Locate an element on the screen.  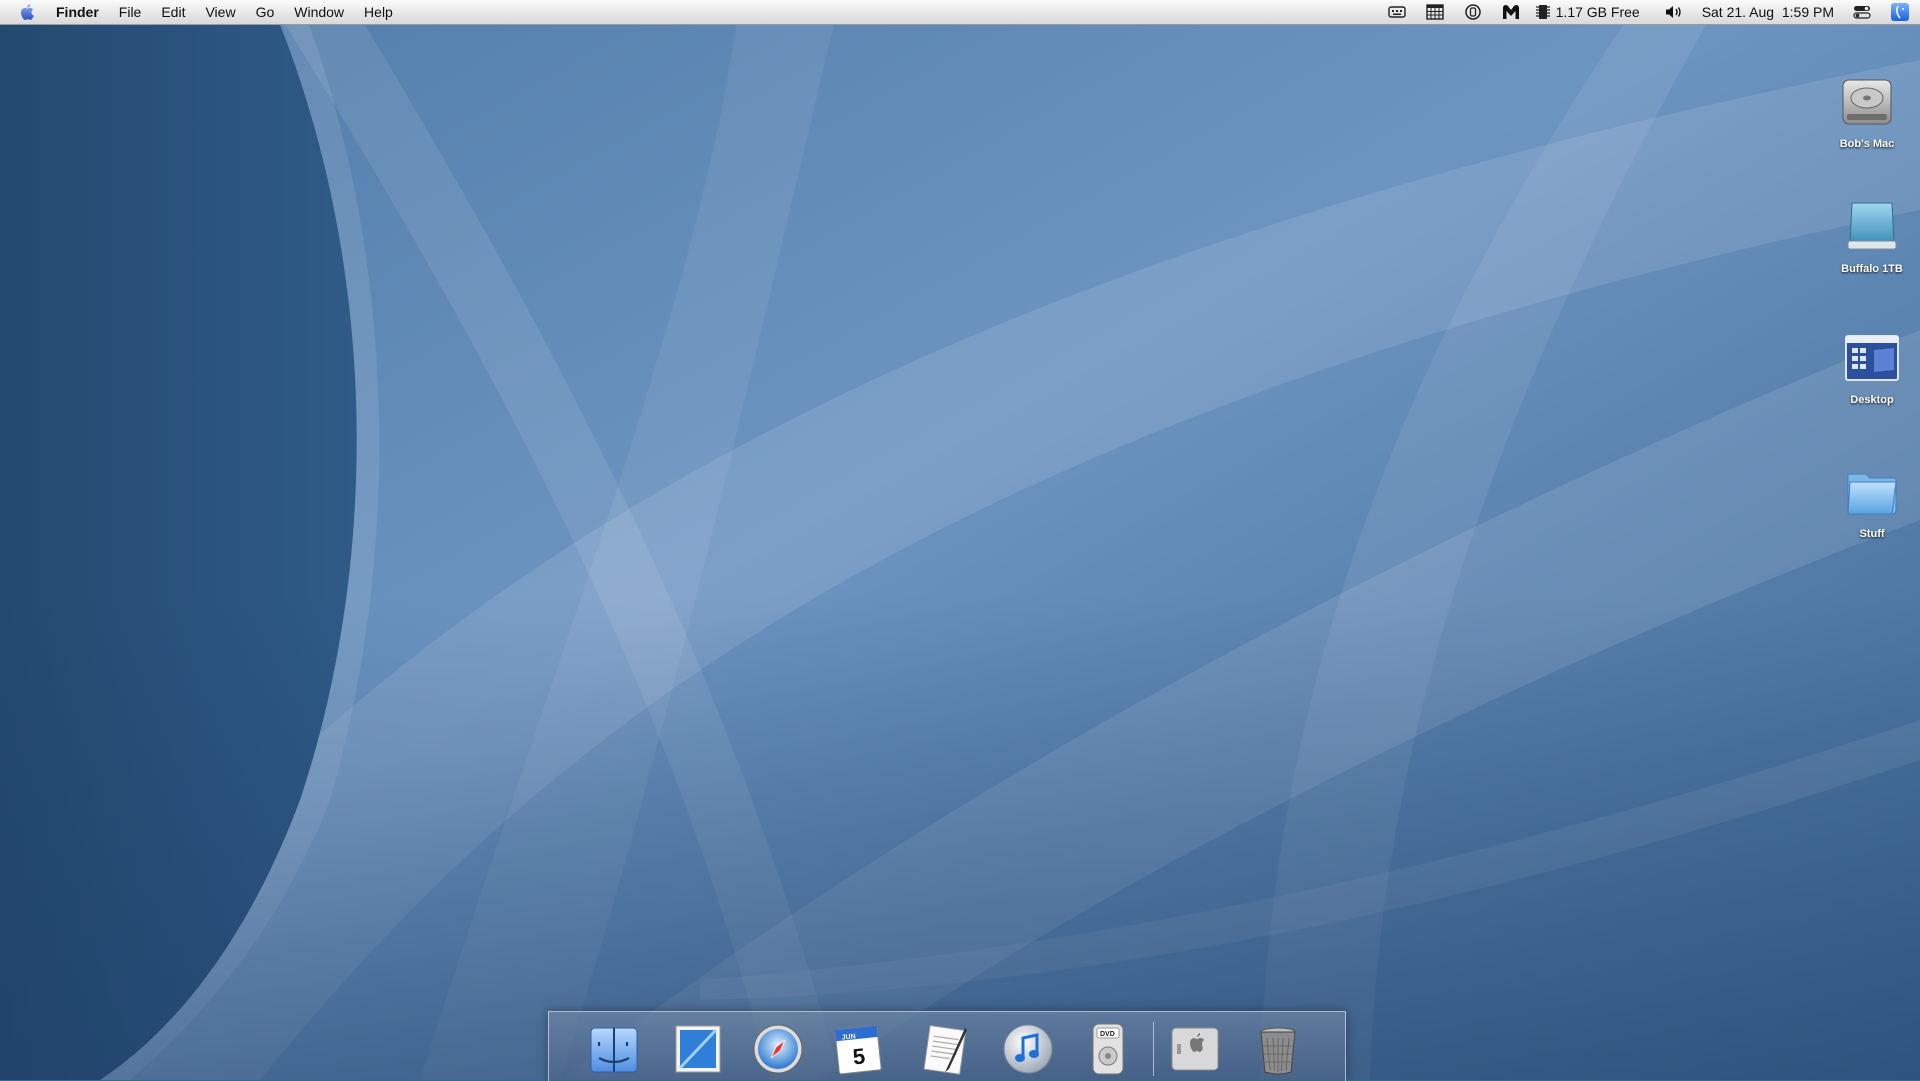
memory-free-text: 1.17 GB Free is located at coordinates (1597, 12).